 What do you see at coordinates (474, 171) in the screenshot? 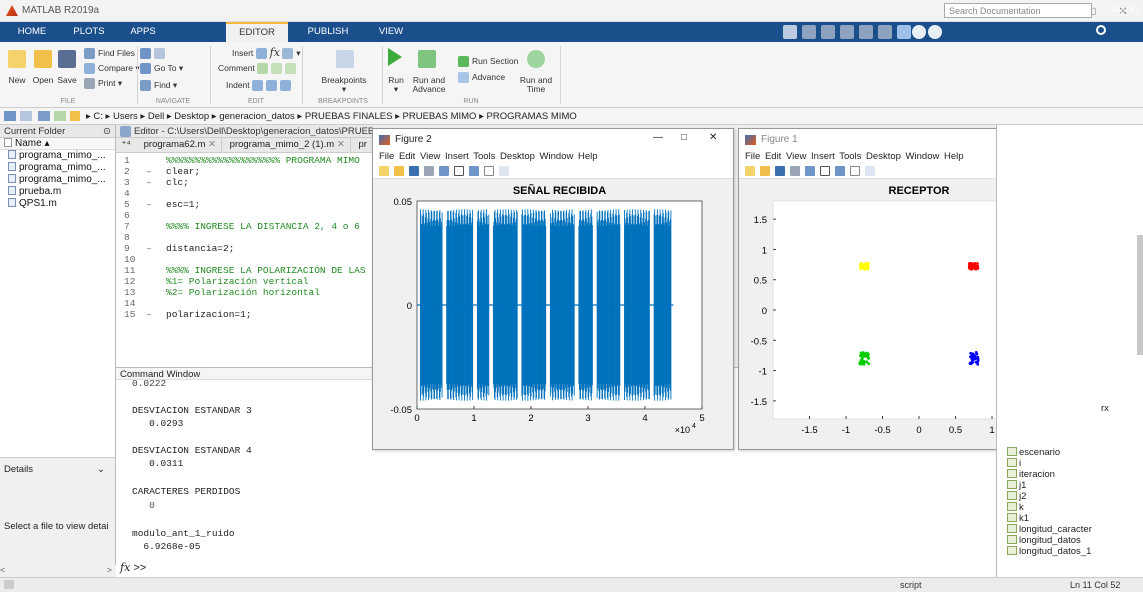
I see `legend-icon` at bounding box center [474, 171].